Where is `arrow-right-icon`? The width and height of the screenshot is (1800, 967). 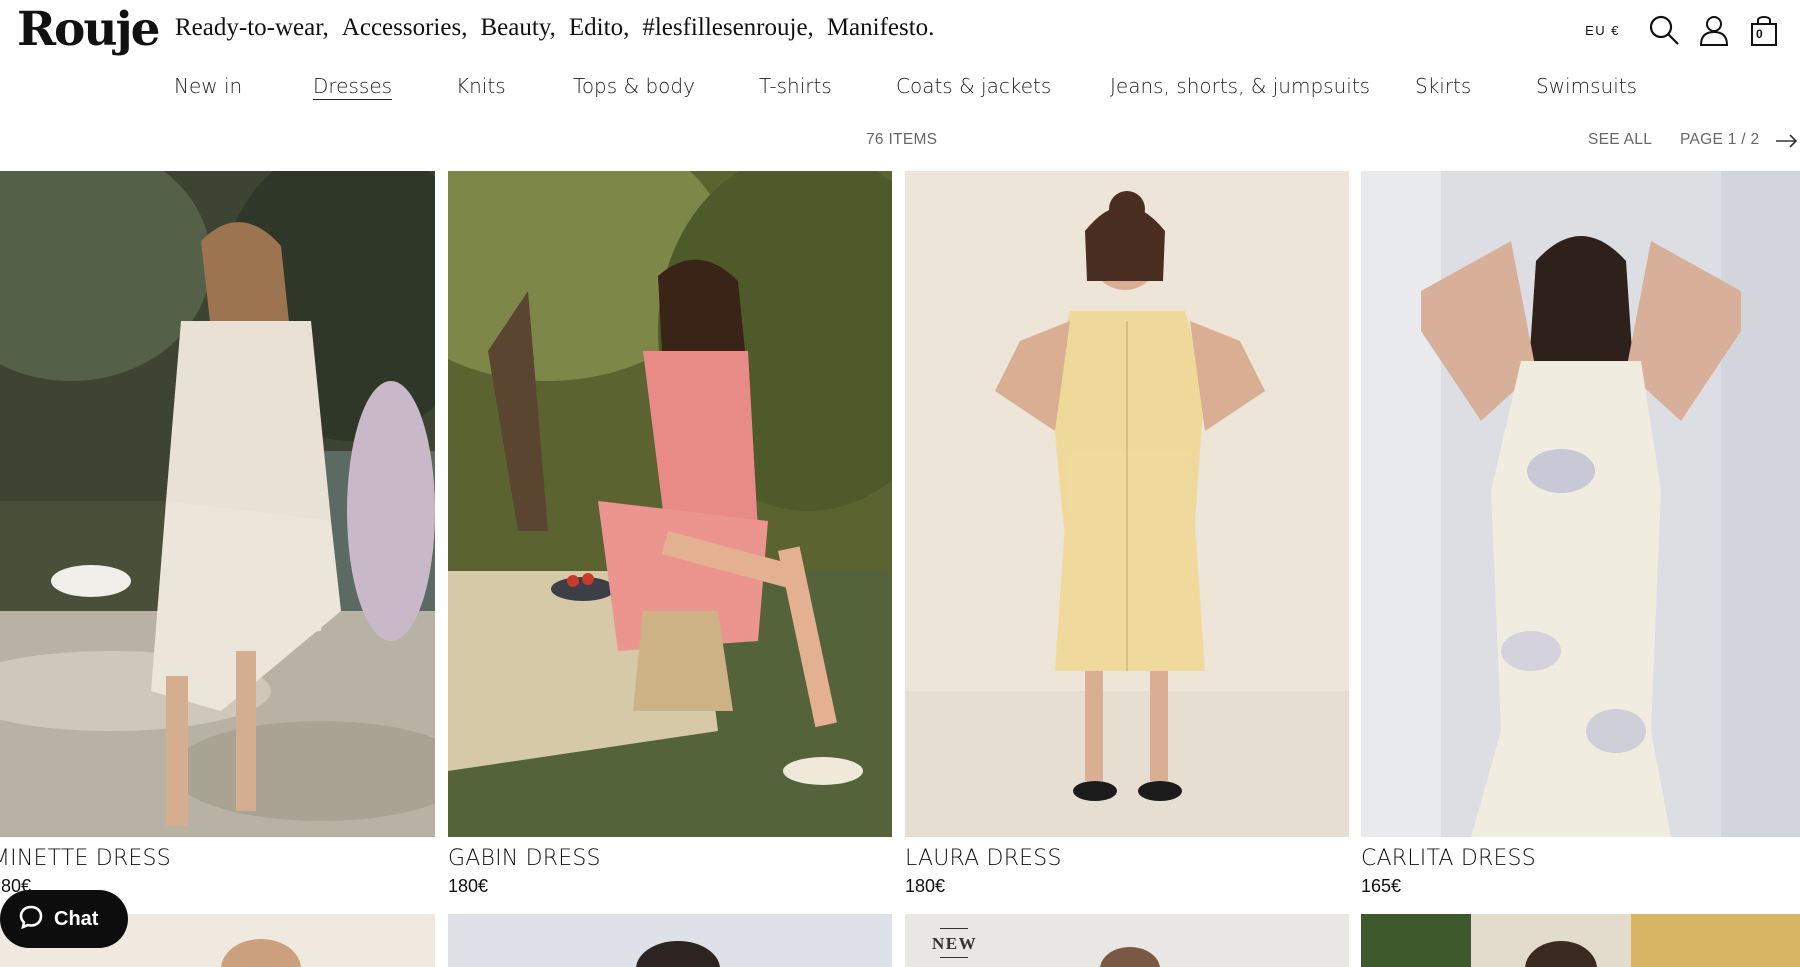 arrow-right-icon is located at coordinates (1787, 143).